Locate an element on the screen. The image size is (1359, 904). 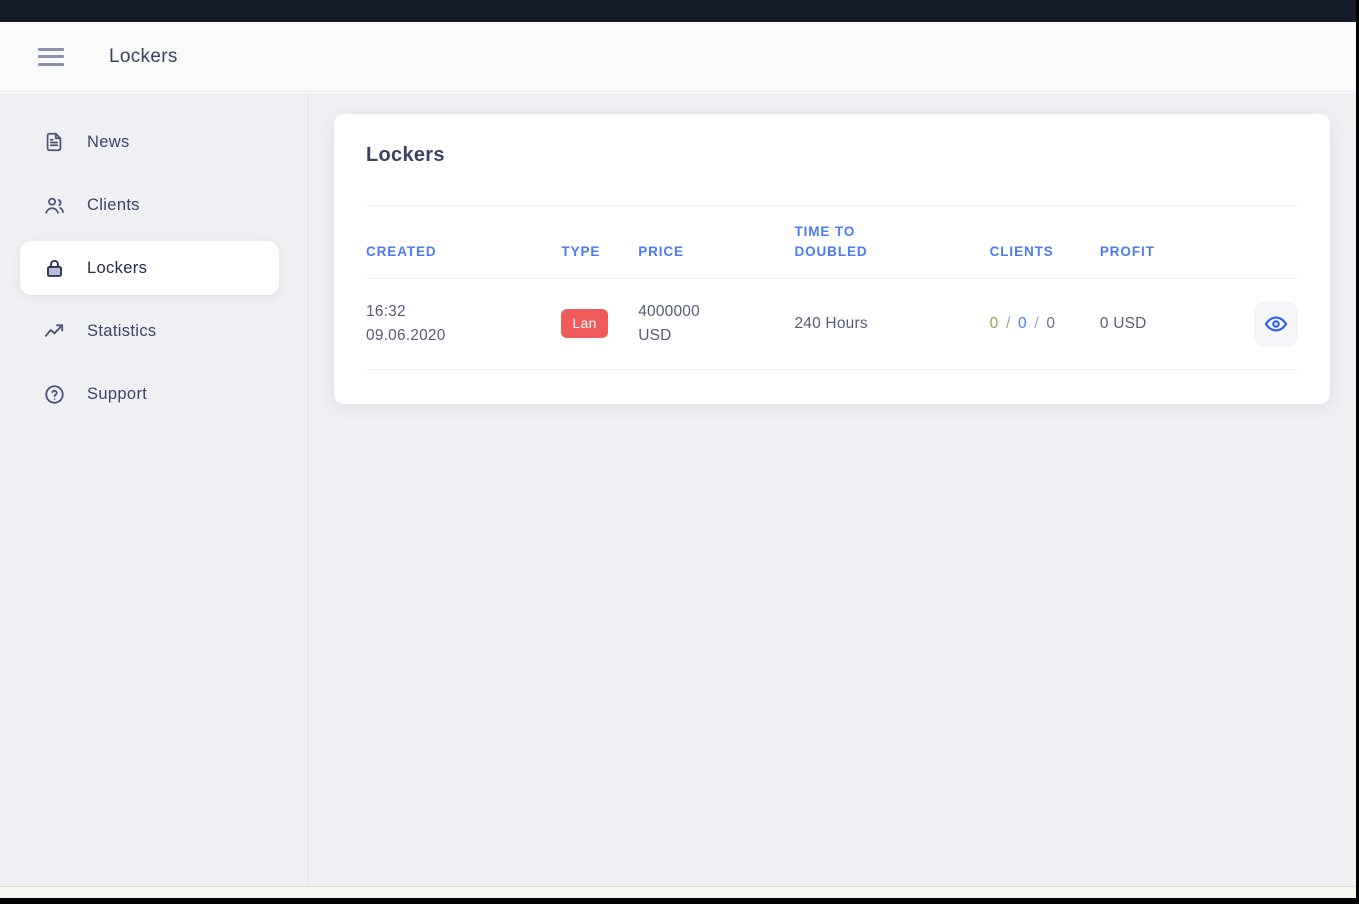
sidebar-item-label: News is located at coordinates (108, 141).